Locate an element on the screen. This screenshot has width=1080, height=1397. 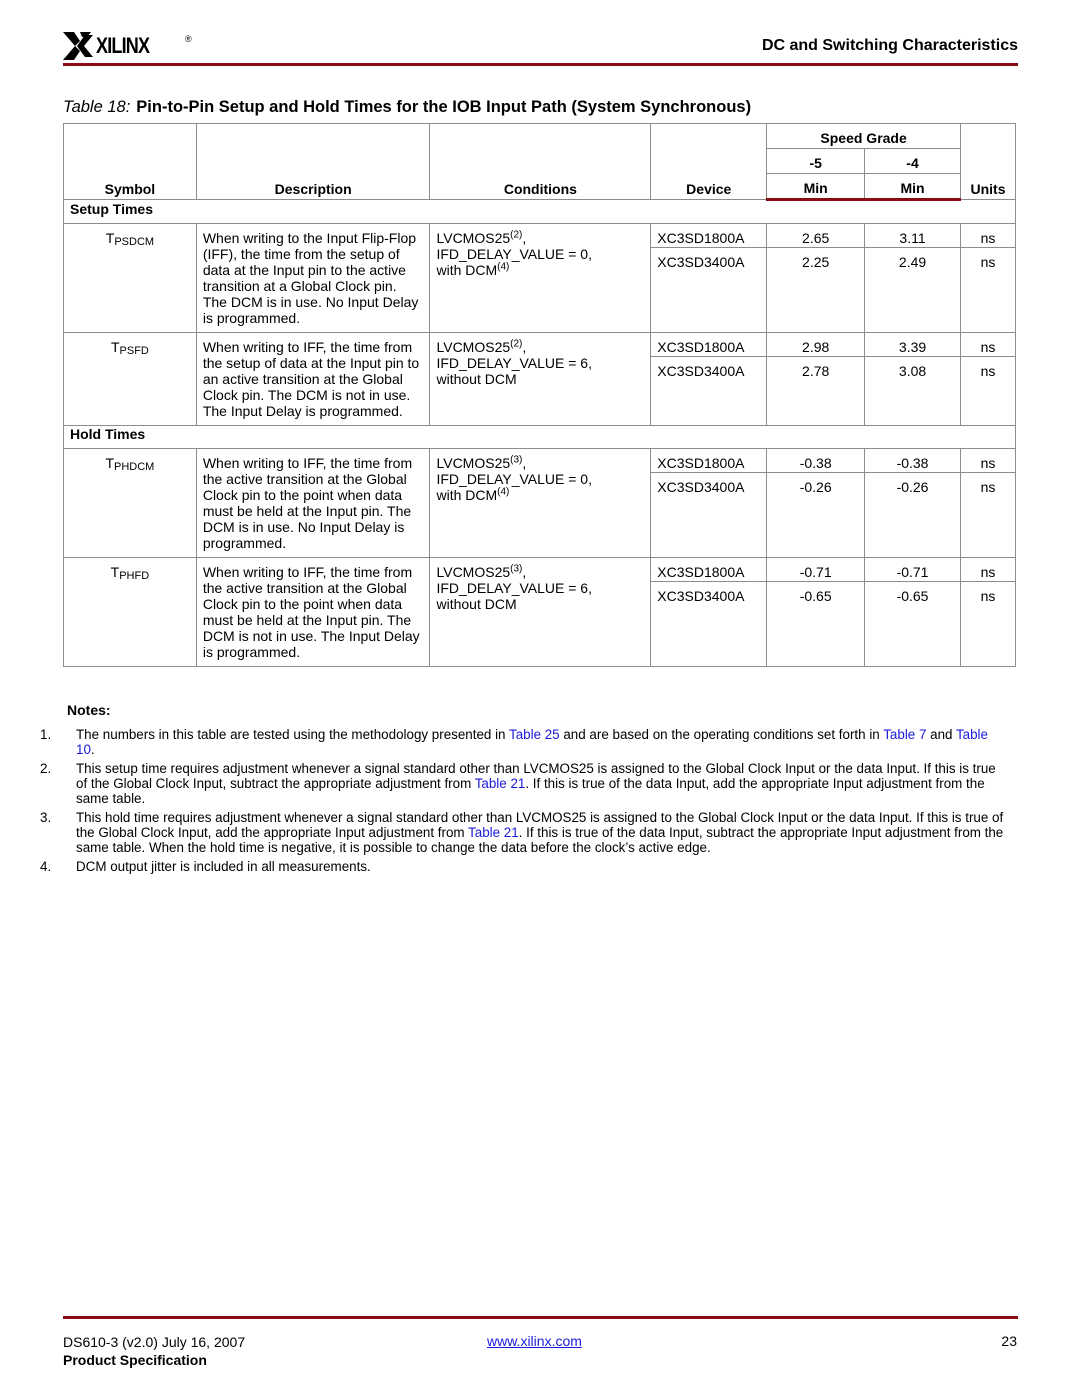
min-grade-5-cell: 2.65 is located at coordinates (816, 235).